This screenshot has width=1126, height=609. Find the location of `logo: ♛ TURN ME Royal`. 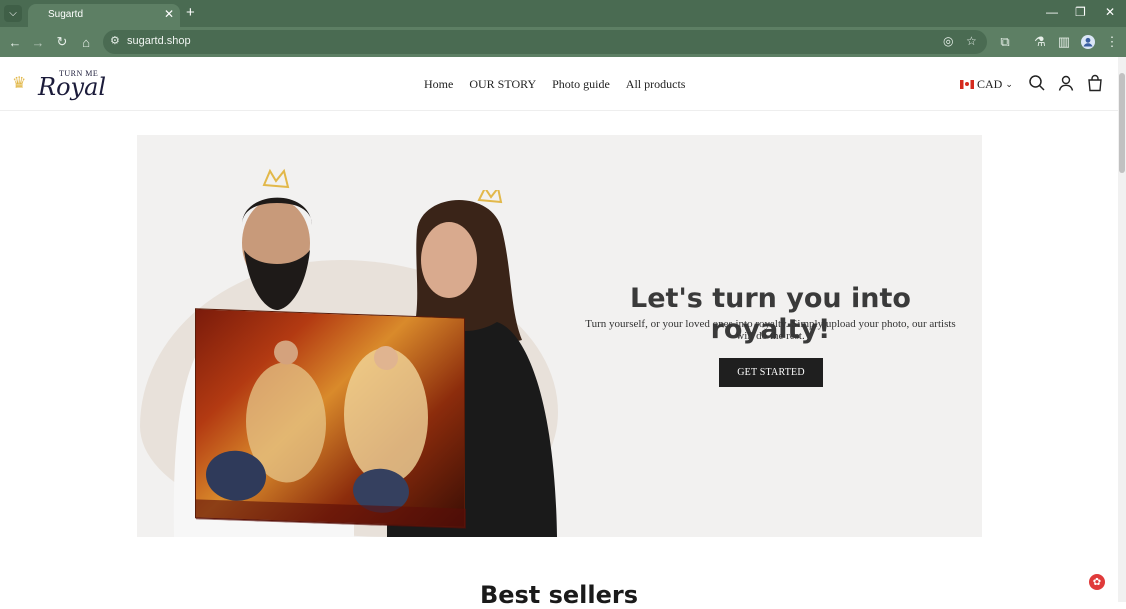

logo: ♛ TURN ME Royal is located at coordinates (72, 85).